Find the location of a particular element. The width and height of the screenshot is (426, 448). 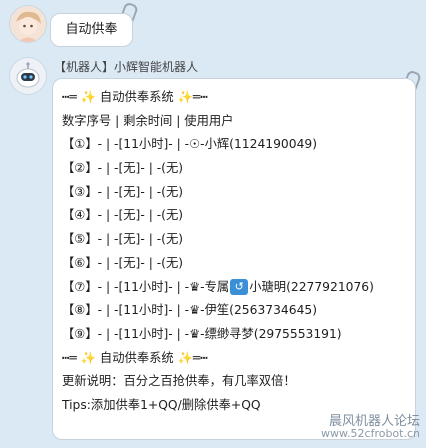

watermark-url: www.52cfrobot.cn is located at coordinates (370, 433).